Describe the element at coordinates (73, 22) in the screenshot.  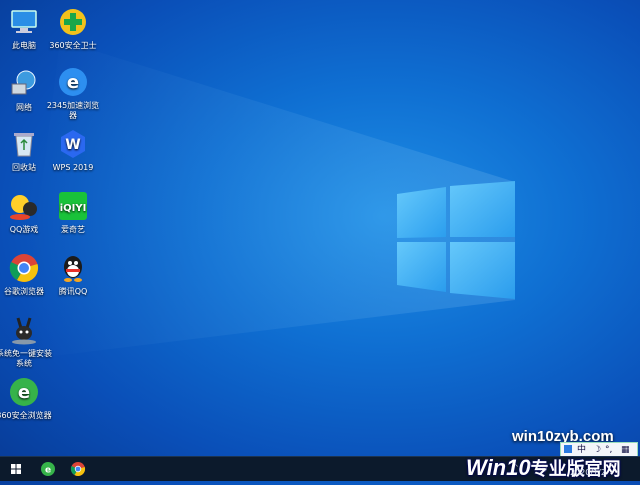
I see `360-security-icon` at that location.